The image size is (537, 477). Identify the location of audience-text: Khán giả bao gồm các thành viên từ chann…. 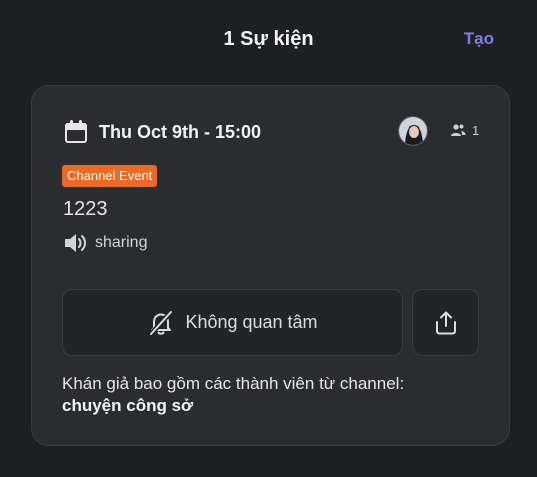
(233, 383).